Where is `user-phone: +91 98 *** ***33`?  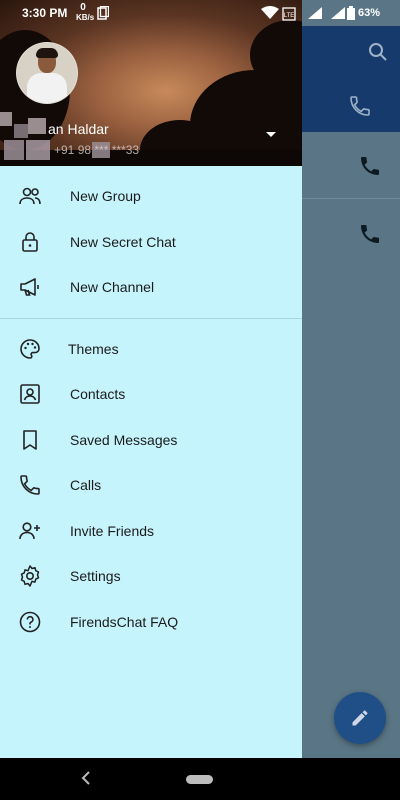 user-phone: +91 98 *** ***33 is located at coordinates (97, 150).